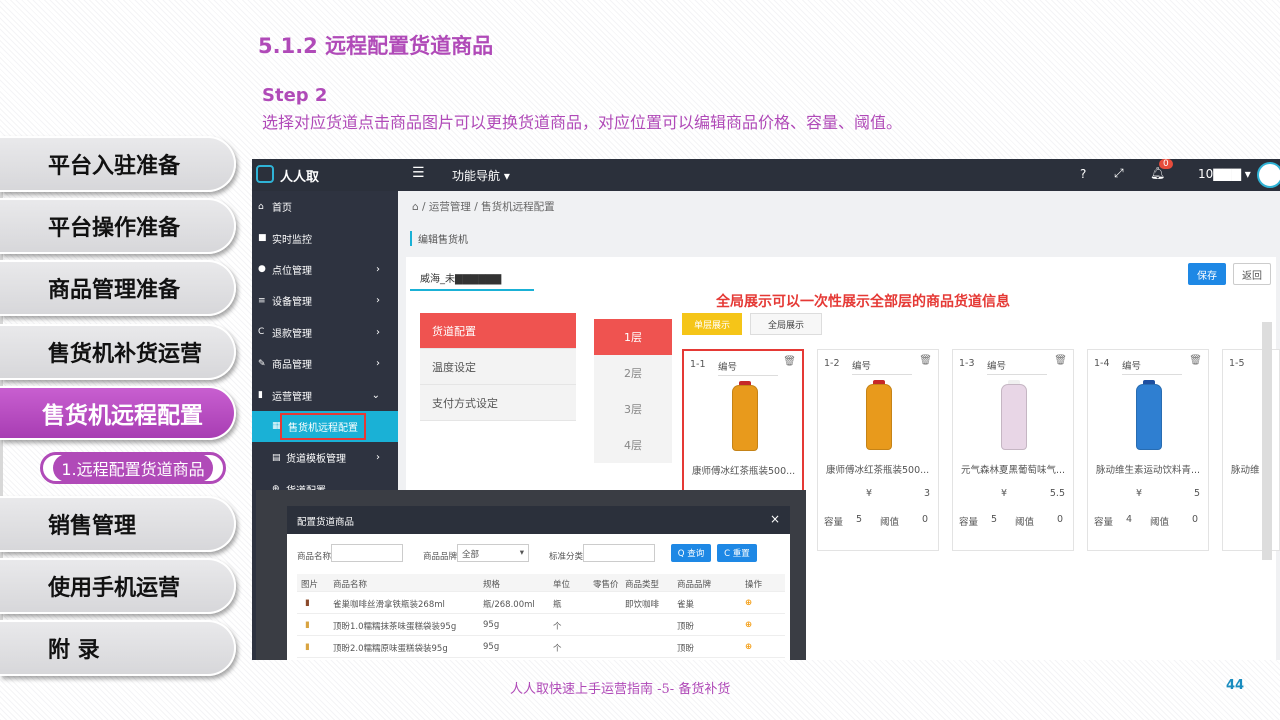  What do you see at coordinates (1083, 174) in the screenshot?
I see `help-icon: ?` at bounding box center [1083, 174].